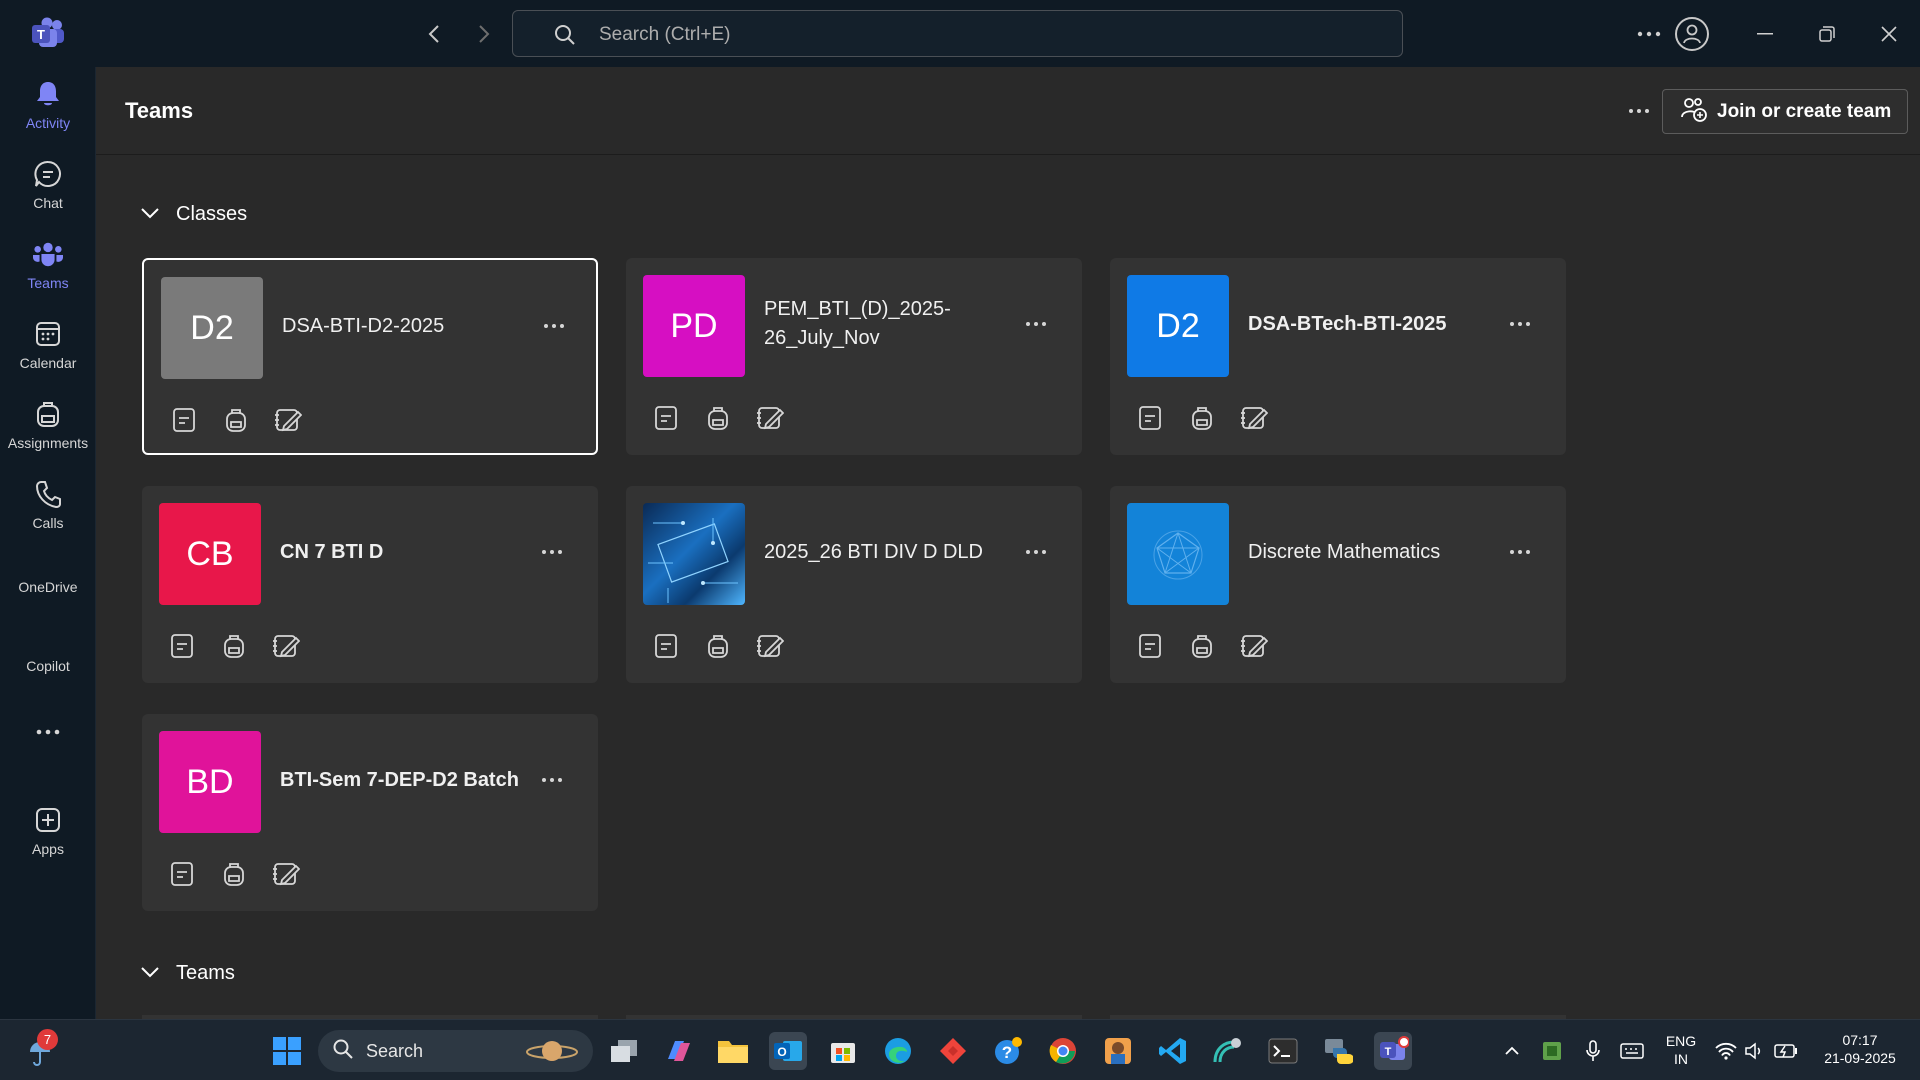  I want to click on profile-avatar, so click(1692, 34).